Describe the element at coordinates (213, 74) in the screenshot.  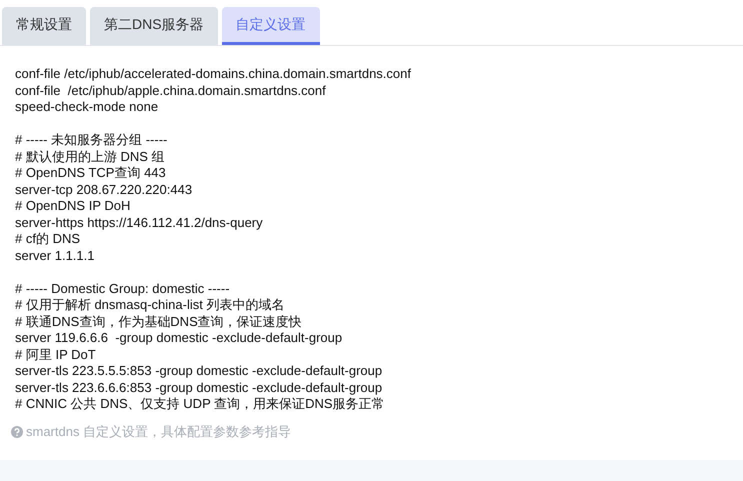
I see `code-line: conf-file /etc/iphub/accelerated-domains.china.domain.smartdns.conf` at that location.